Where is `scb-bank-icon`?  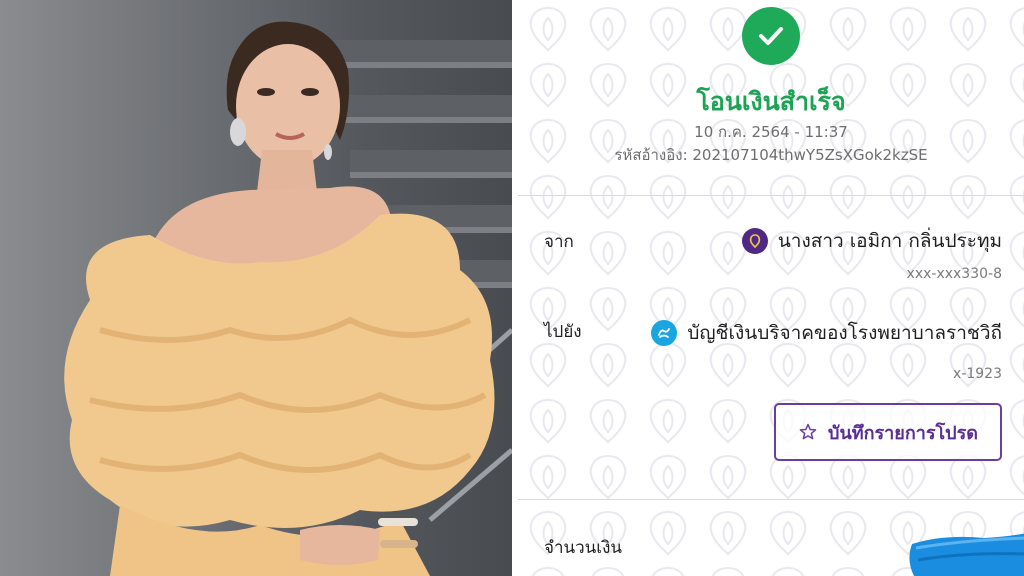
scb-bank-icon is located at coordinates (754, 241).